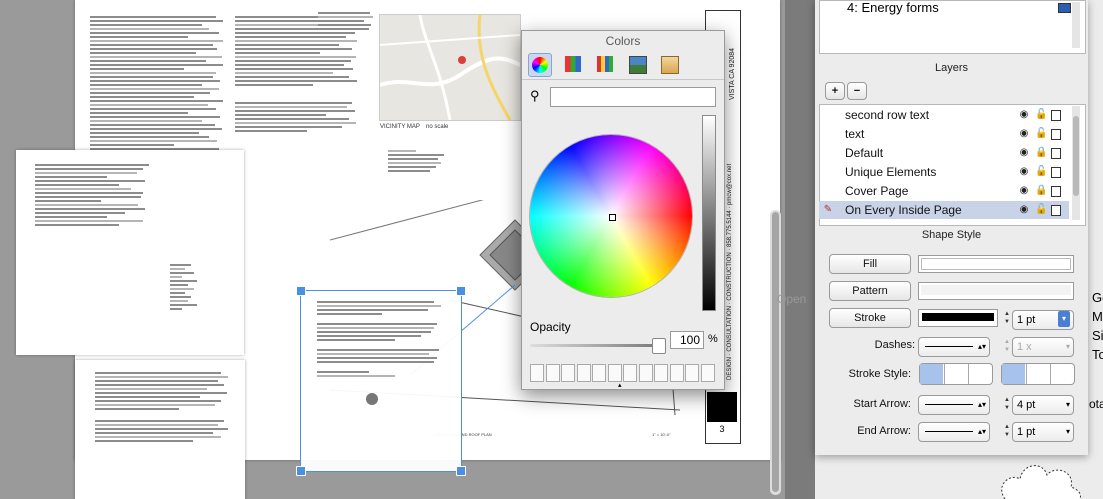 This screenshot has width=1103, height=499. What do you see at coordinates (160, 87) in the screenshot?
I see `notes-text-block` at bounding box center [160, 87].